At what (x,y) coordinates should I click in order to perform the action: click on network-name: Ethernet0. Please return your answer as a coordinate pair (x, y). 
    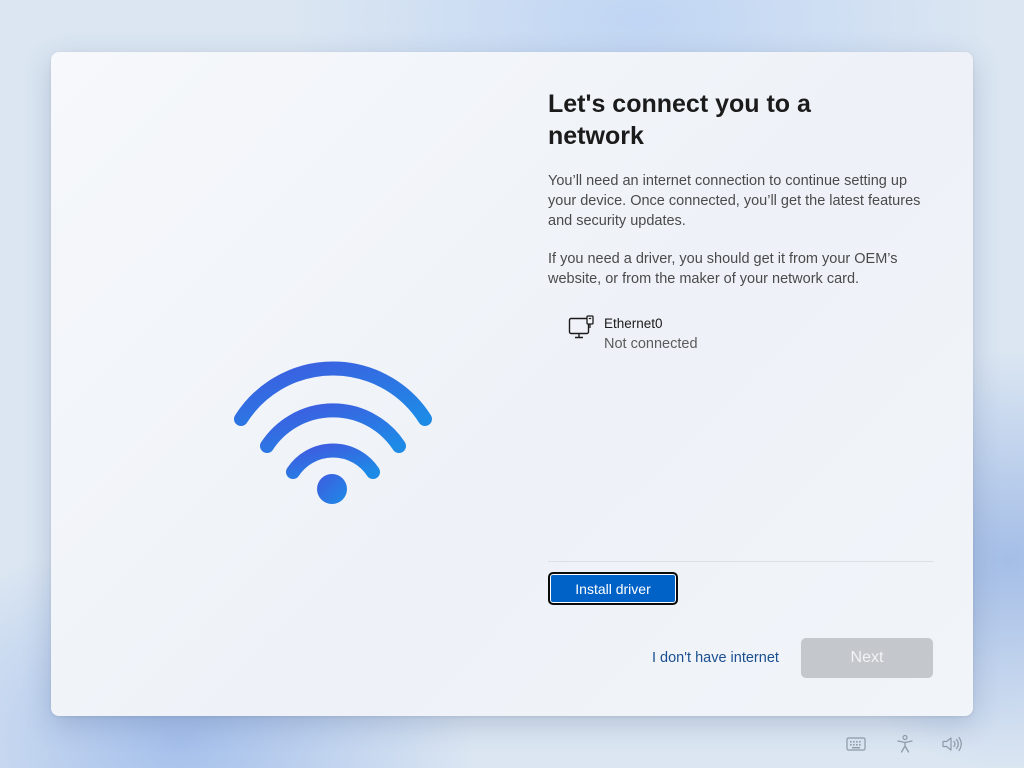
    Looking at the image, I should click on (633, 323).